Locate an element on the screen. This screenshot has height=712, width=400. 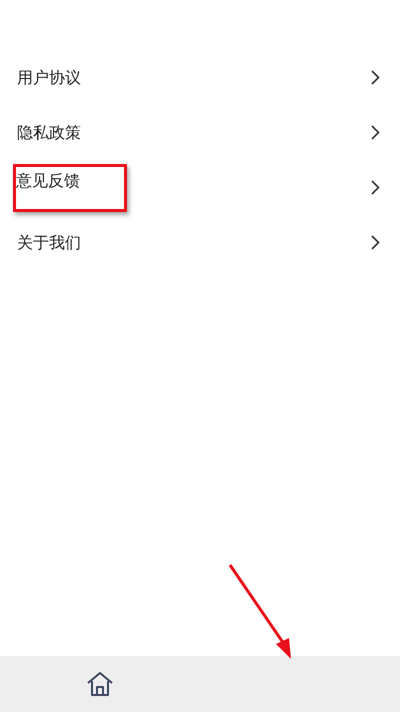
menu-item: 隐私政策 is located at coordinates (200, 132).